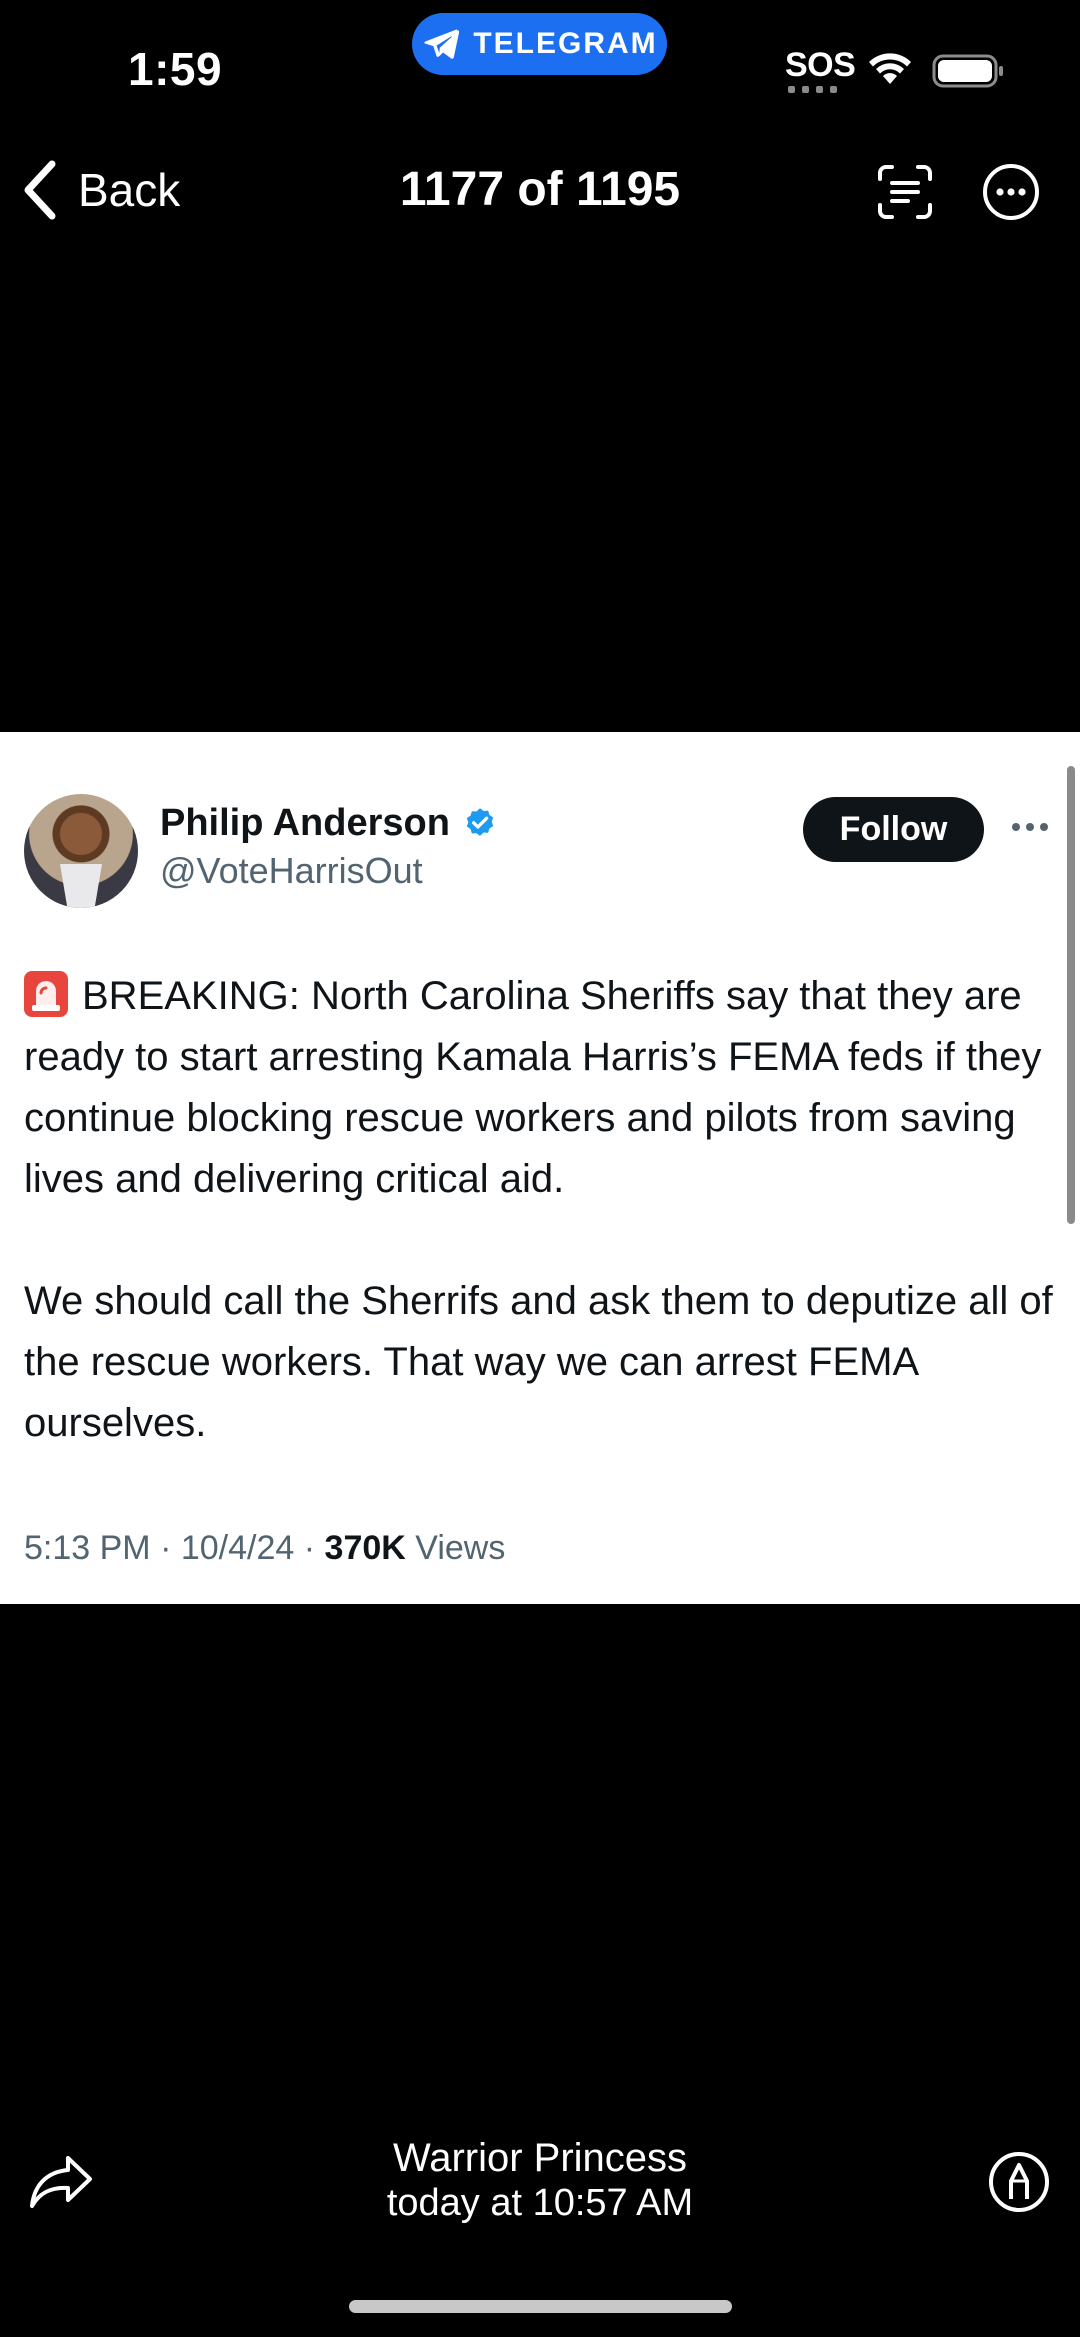  What do you see at coordinates (305, 823) in the screenshot?
I see `author-name: Philip Anderson` at bounding box center [305, 823].